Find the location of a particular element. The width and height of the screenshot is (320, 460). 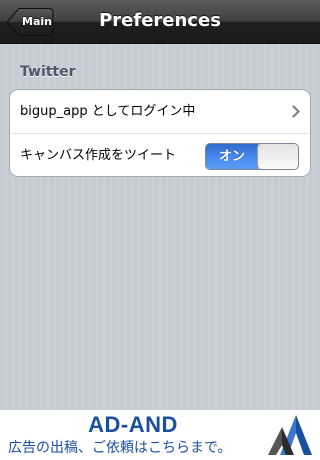

toggle-thumb is located at coordinates (277, 156).